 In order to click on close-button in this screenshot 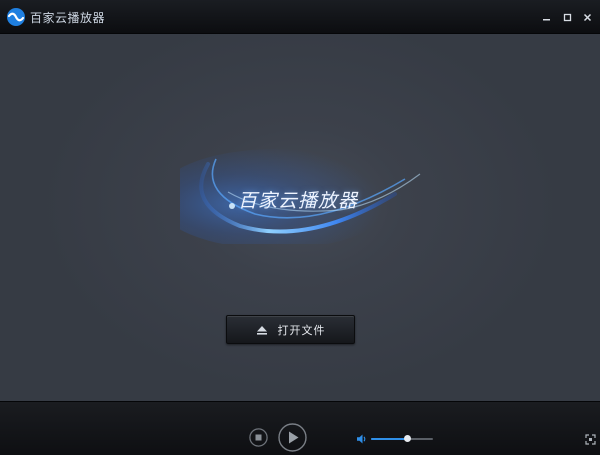, I will do `click(587, 17)`.